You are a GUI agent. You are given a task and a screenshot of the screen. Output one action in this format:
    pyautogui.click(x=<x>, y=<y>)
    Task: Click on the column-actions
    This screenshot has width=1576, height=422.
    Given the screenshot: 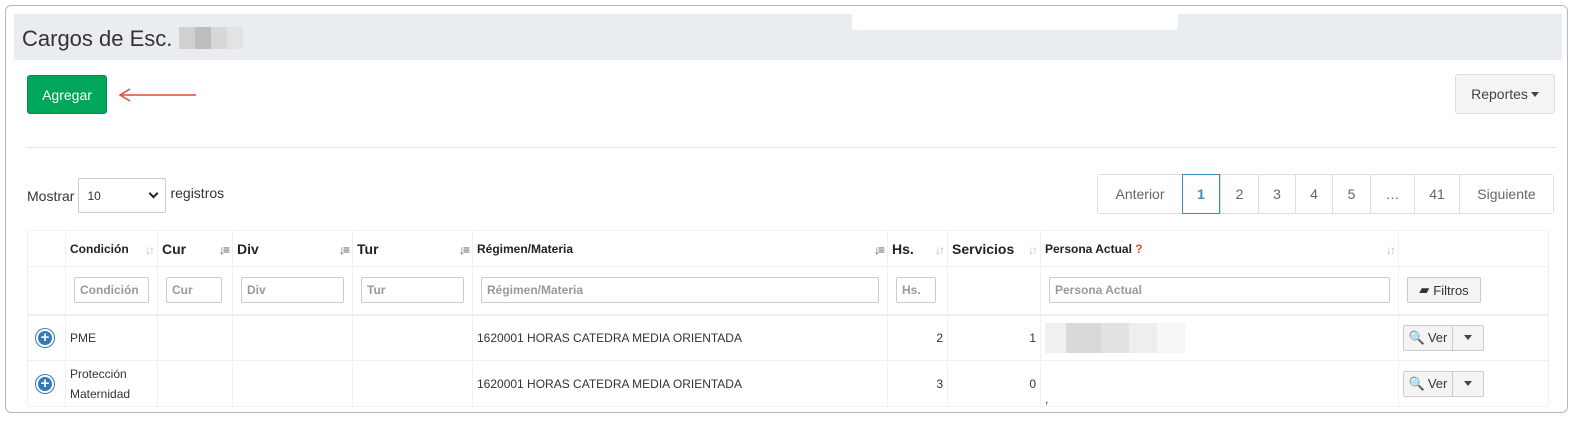 What is the action you would take?
    pyautogui.click(x=1473, y=248)
    